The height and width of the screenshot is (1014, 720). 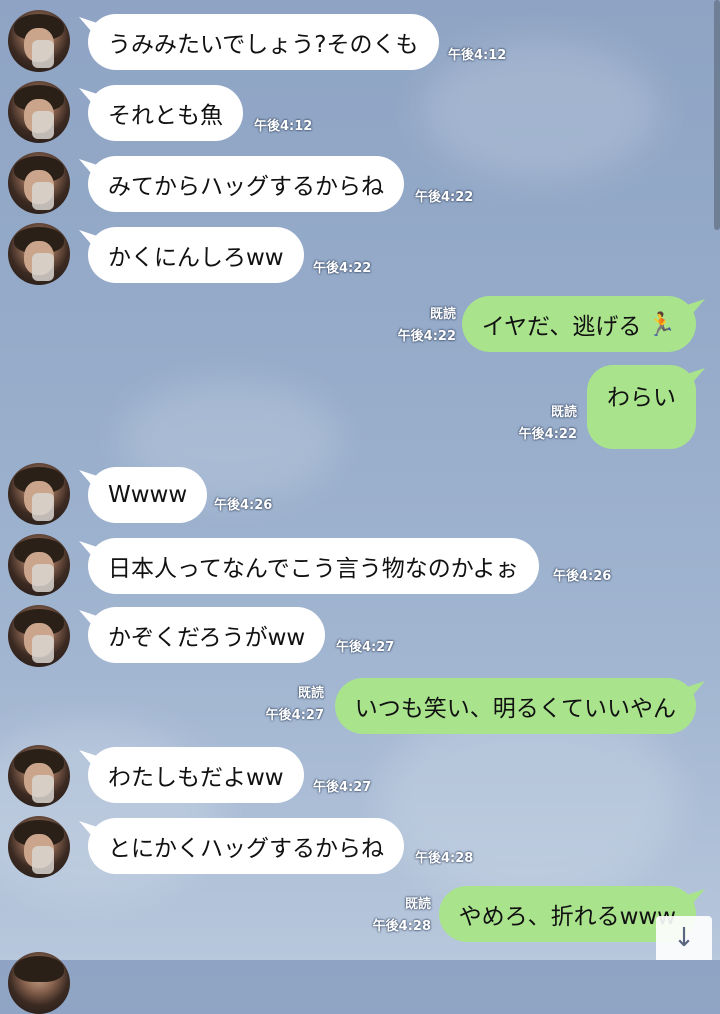 What do you see at coordinates (196, 255) in the screenshot?
I see `incoming-bubble: かくにんしろww` at bounding box center [196, 255].